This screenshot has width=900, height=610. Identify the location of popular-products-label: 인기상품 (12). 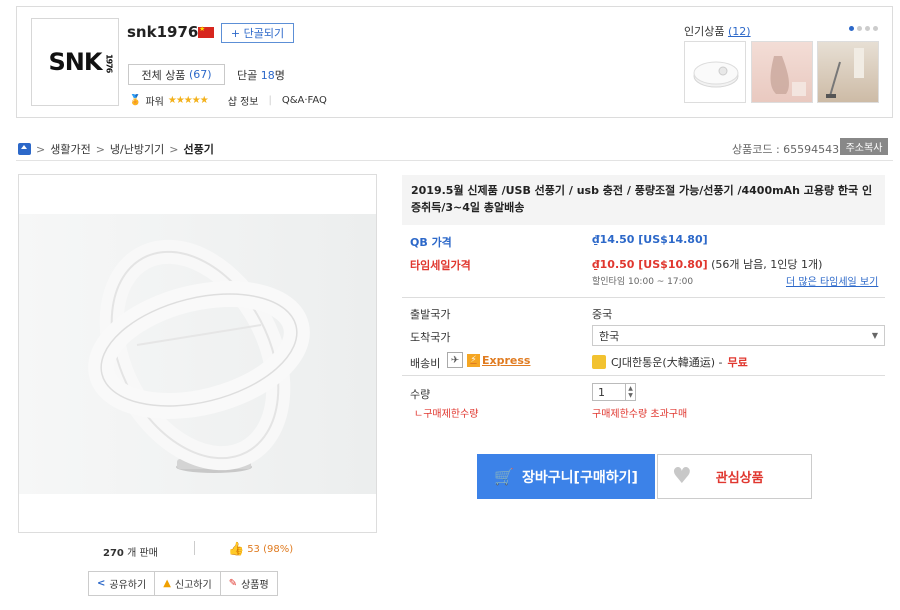
(717, 31).